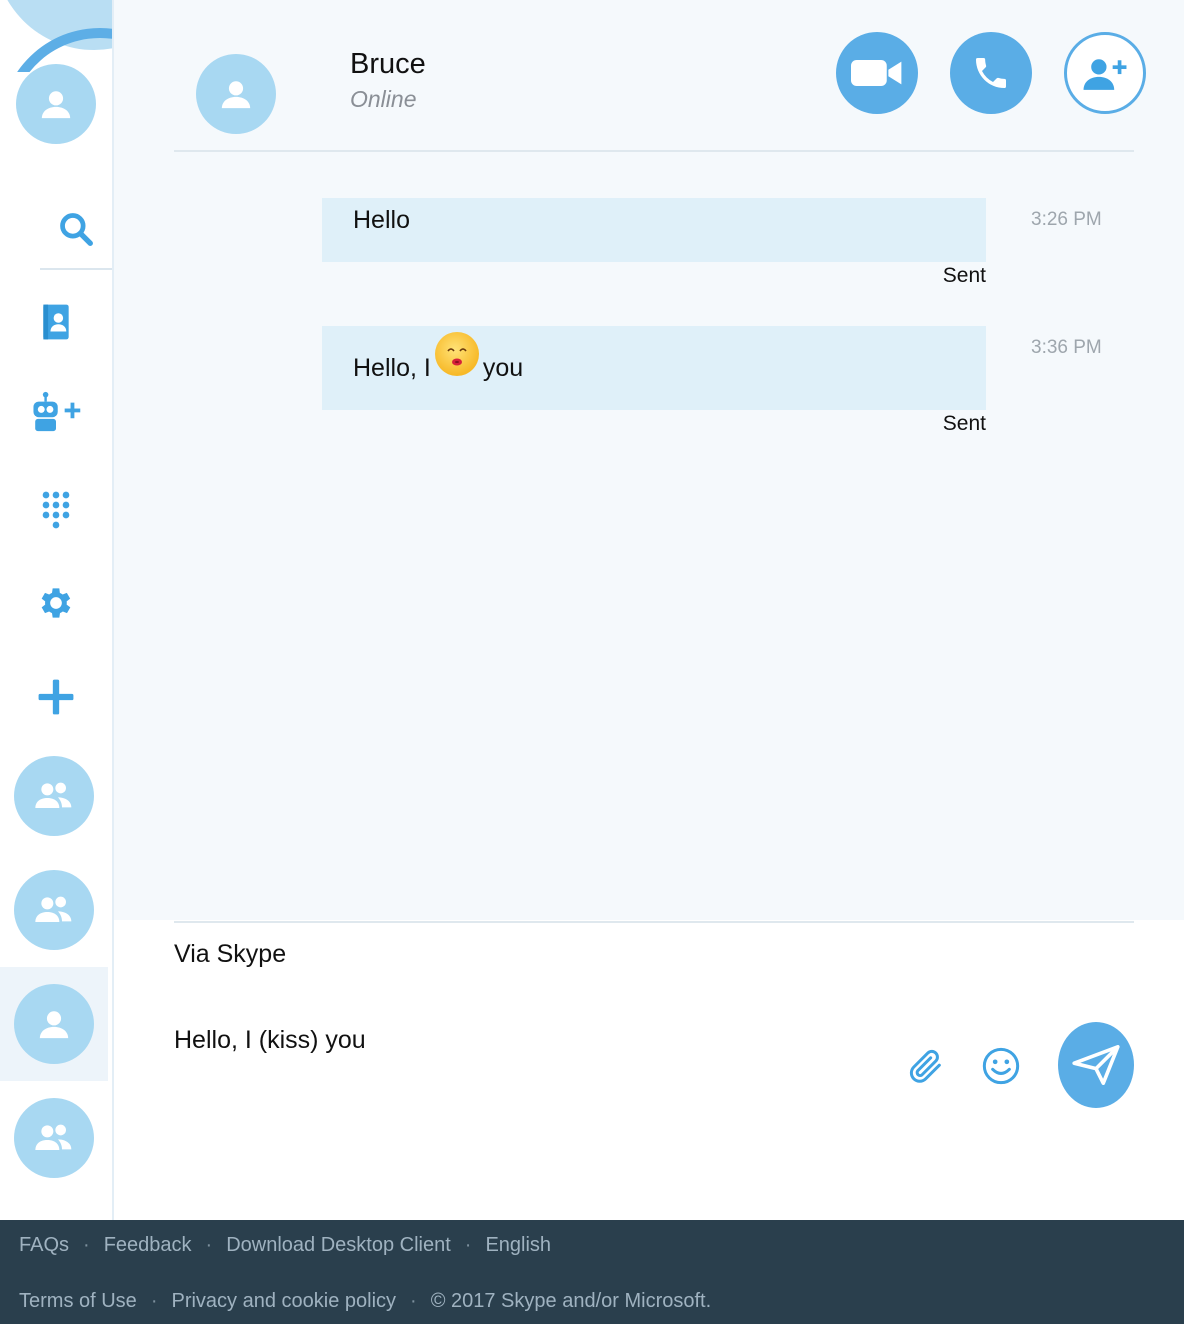  I want to click on person-avatar, so click(54, 1024).